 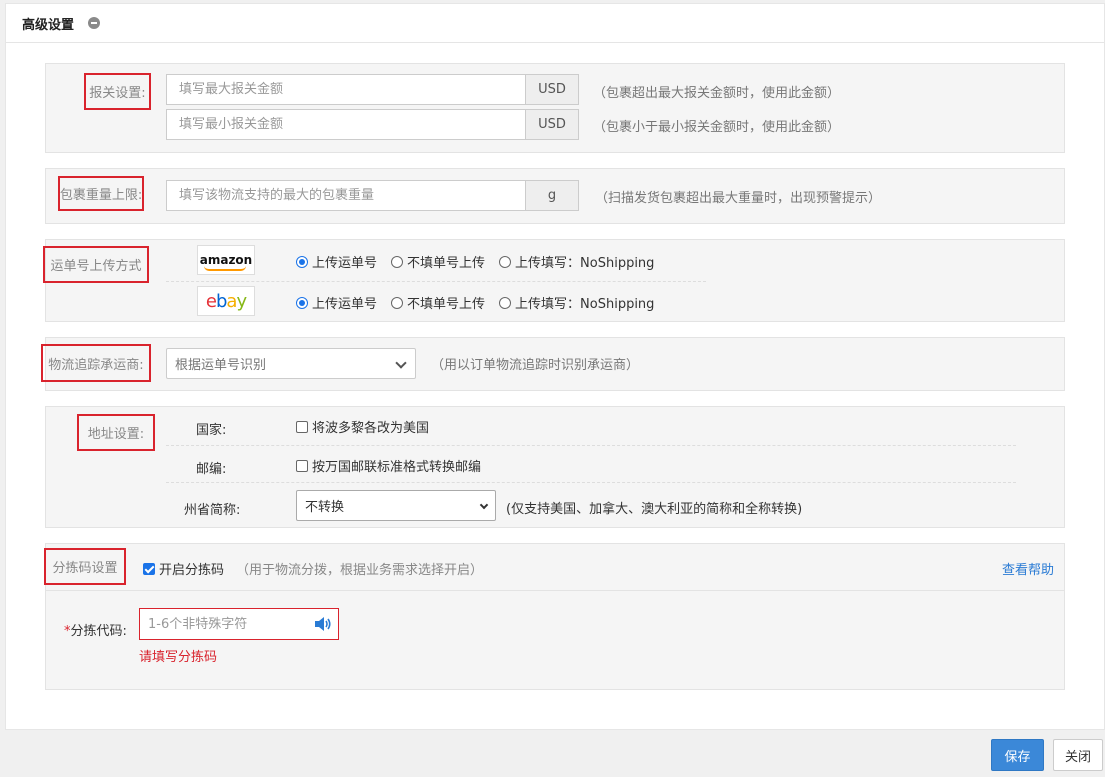 I want to click on sort-code-input, so click(x=220, y=624).